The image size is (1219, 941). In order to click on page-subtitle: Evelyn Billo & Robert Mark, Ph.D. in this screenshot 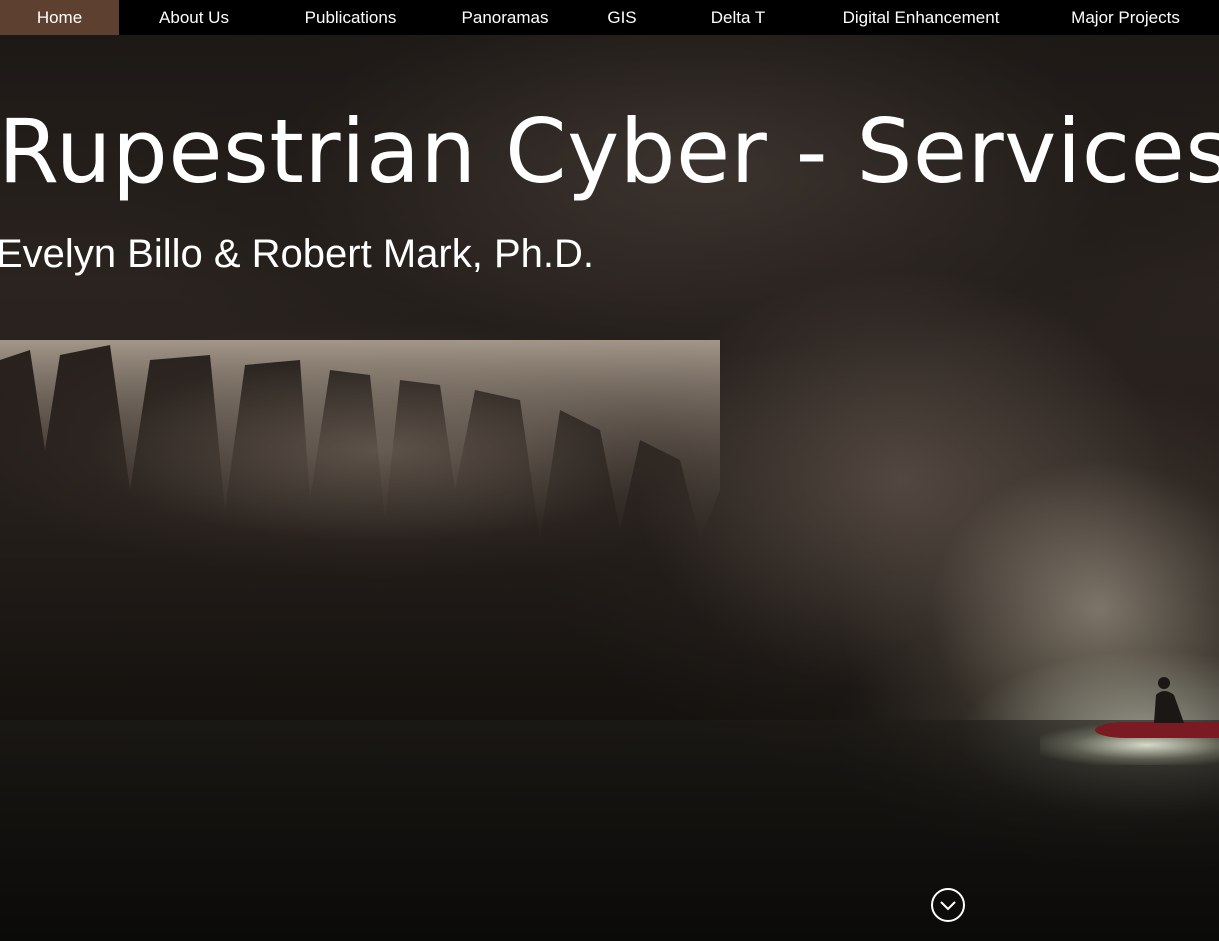, I will do `click(297, 254)`.